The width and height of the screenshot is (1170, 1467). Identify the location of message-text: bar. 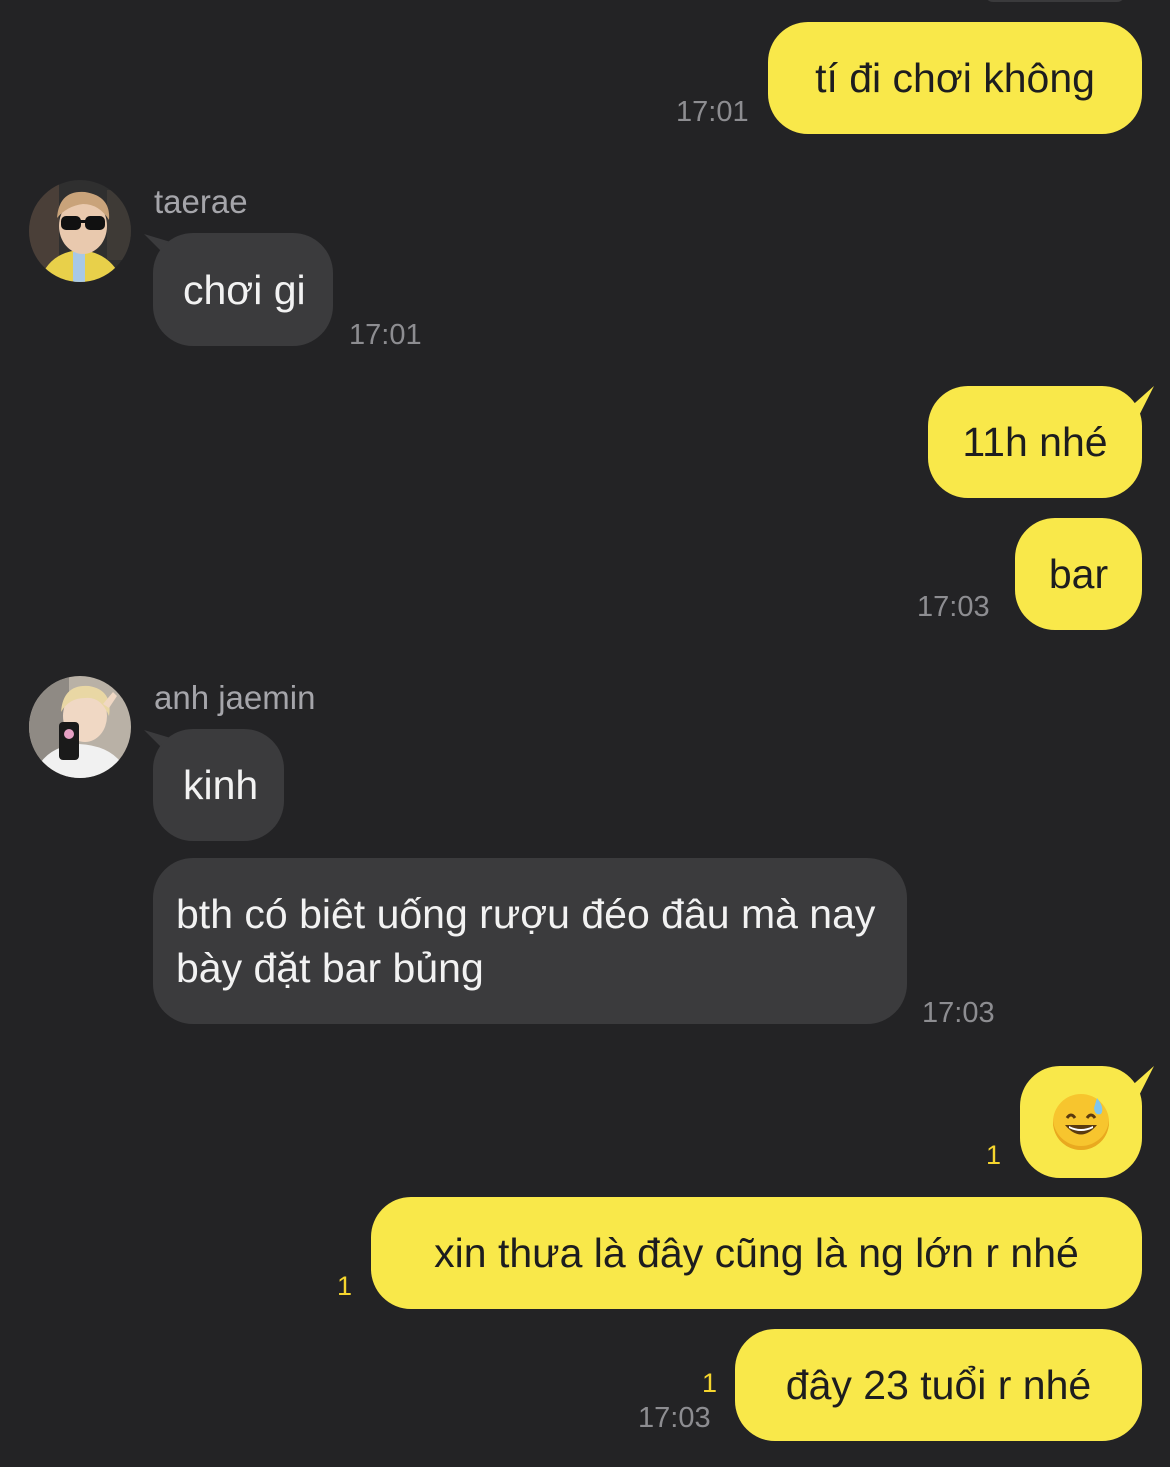
(1078, 574).